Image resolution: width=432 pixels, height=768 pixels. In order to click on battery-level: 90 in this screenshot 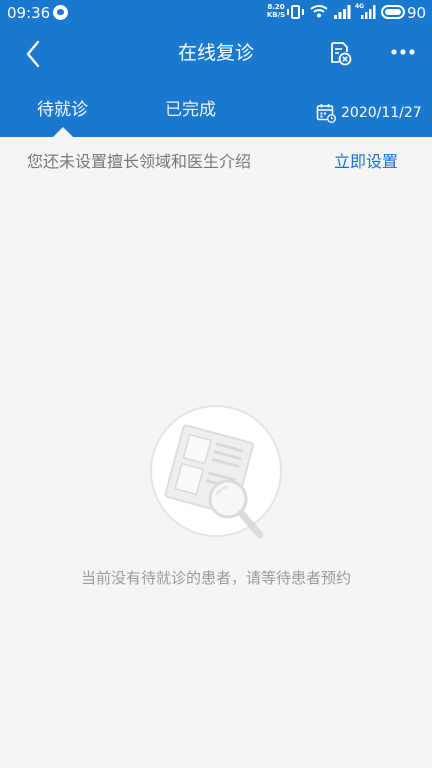, I will do `click(417, 13)`.